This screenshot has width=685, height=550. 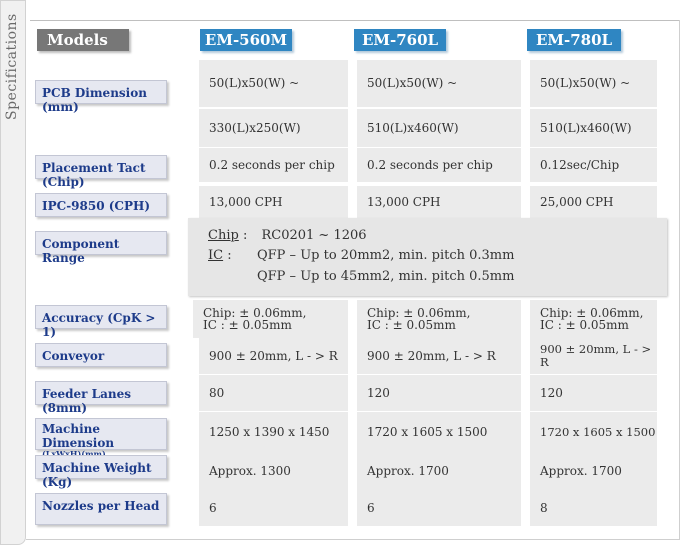 What do you see at coordinates (78, 436) in the screenshot?
I see `machine-dimension-label: Machine Dimension` at bounding box center [78, 436].